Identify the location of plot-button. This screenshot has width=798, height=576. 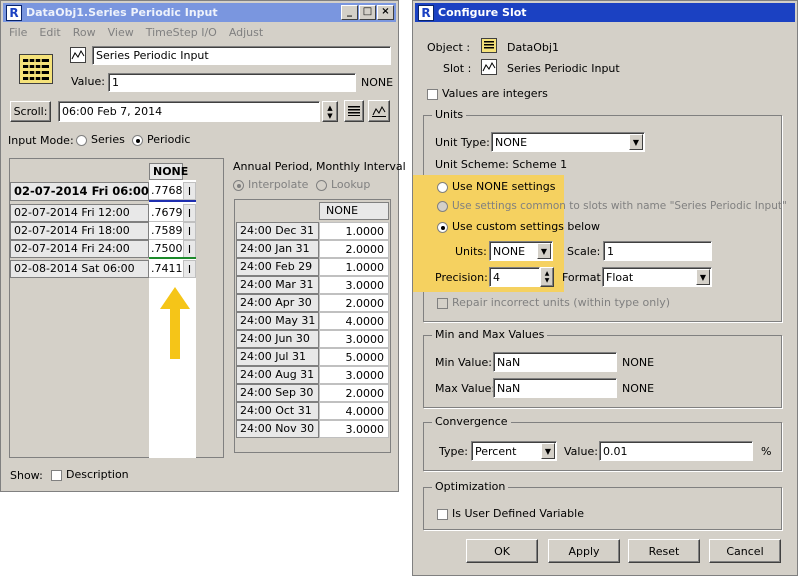
(379, 111).